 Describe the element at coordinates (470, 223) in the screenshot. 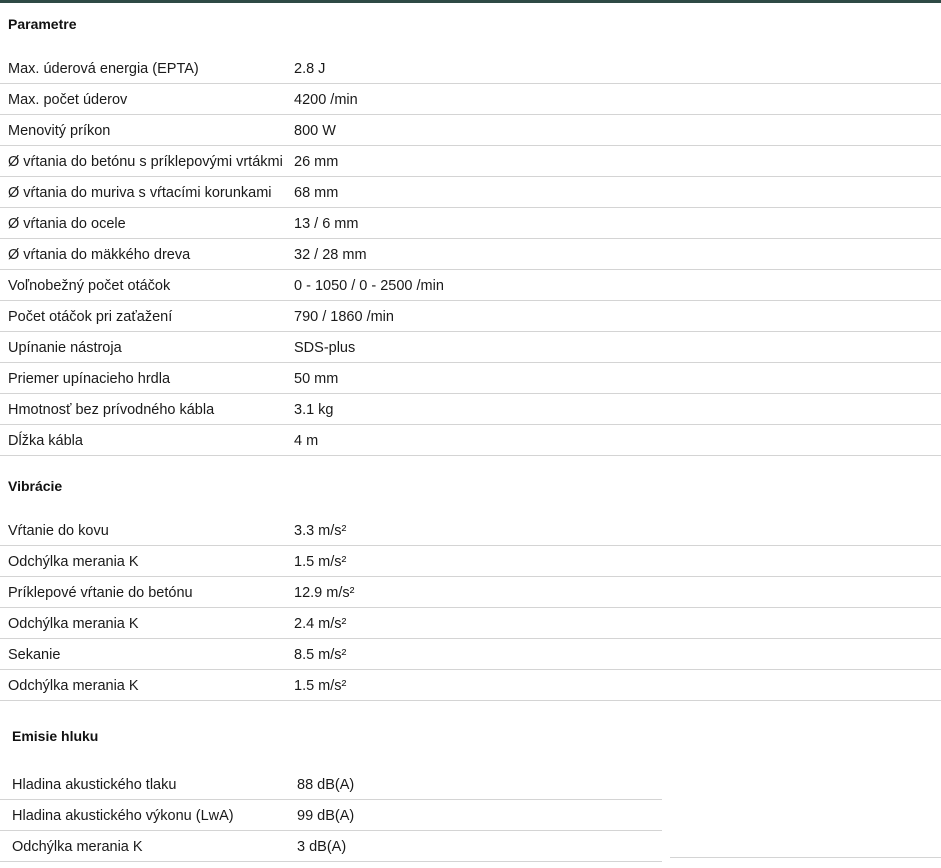

I see `table-row: Ø vŕtania do ocele 13 / 6 mm` at that location.